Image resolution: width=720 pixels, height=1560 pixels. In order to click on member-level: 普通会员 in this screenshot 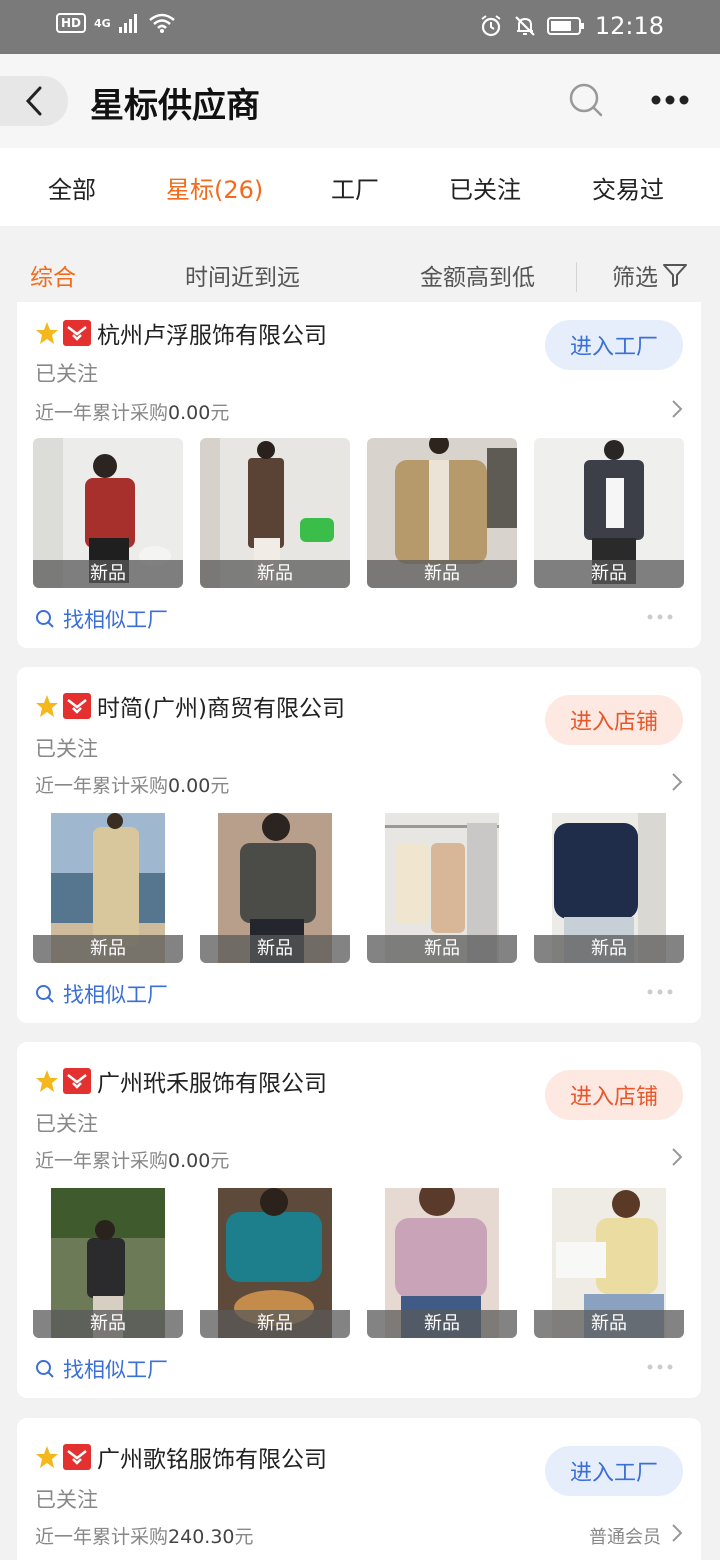, I will do `click(625, 1537)`.